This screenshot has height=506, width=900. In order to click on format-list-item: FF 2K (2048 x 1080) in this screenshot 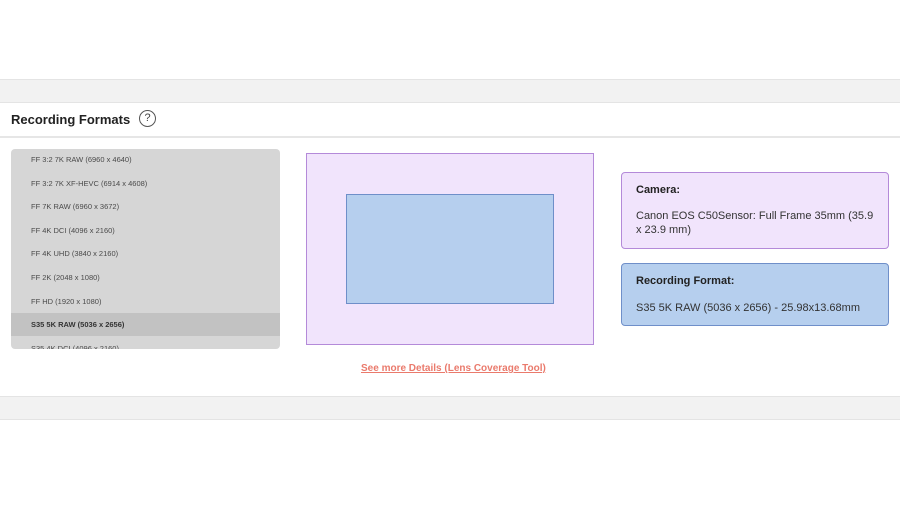, I will do `click(145, 277)`.